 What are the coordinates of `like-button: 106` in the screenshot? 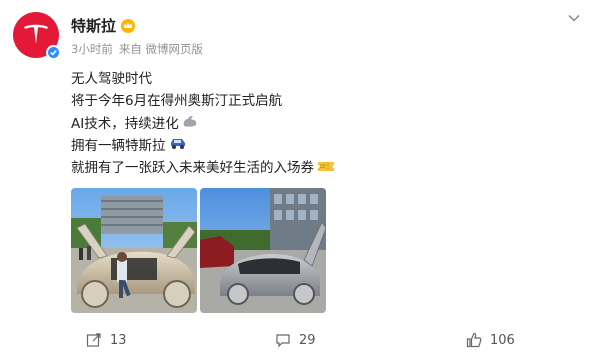 It's located at (490, 340).